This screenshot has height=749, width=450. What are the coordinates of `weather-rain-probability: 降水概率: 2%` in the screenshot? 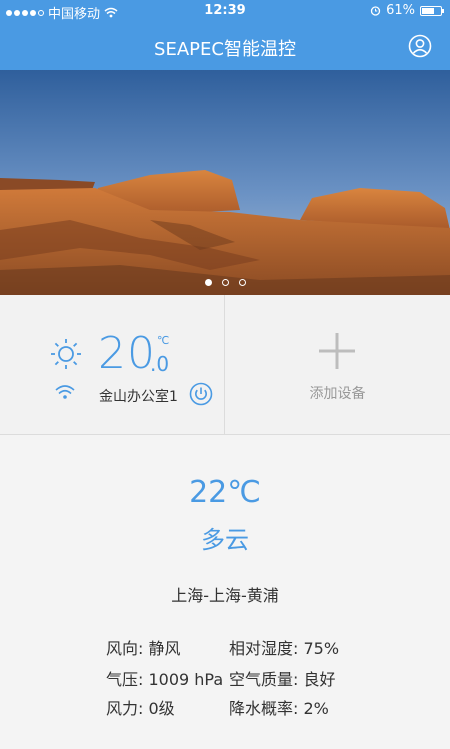 It's located at (279, 708).